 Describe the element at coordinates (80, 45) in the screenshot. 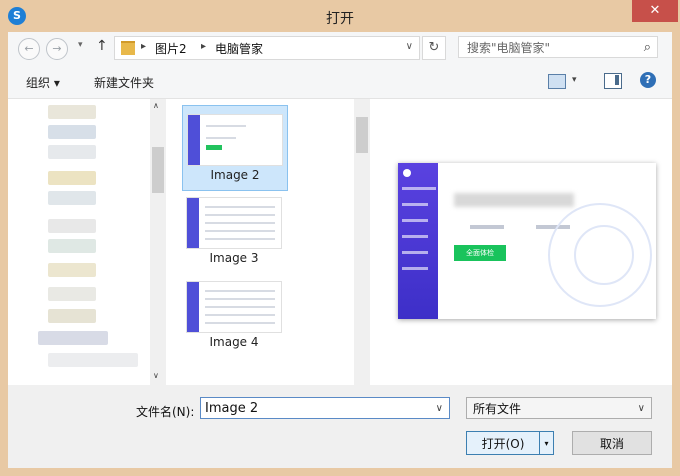

I see `recent-locations-dropdown: ▾` at that location.